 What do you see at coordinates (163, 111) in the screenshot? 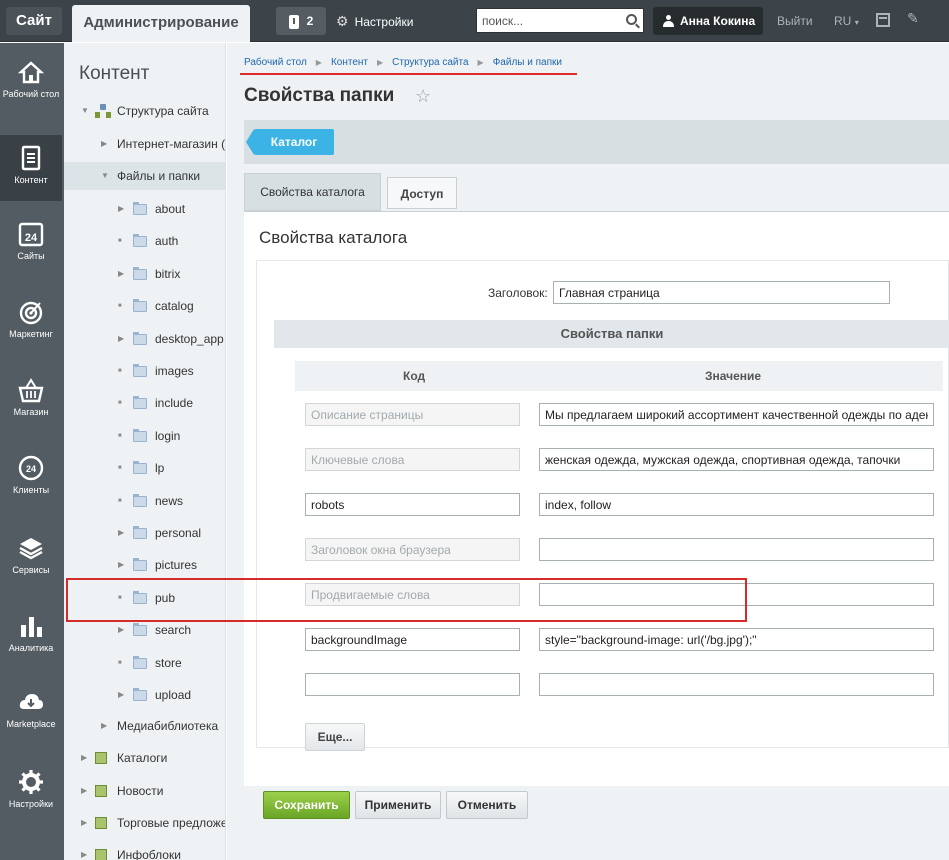
I see `tree-label: Структура сайта` at bounding box center [163, 111].